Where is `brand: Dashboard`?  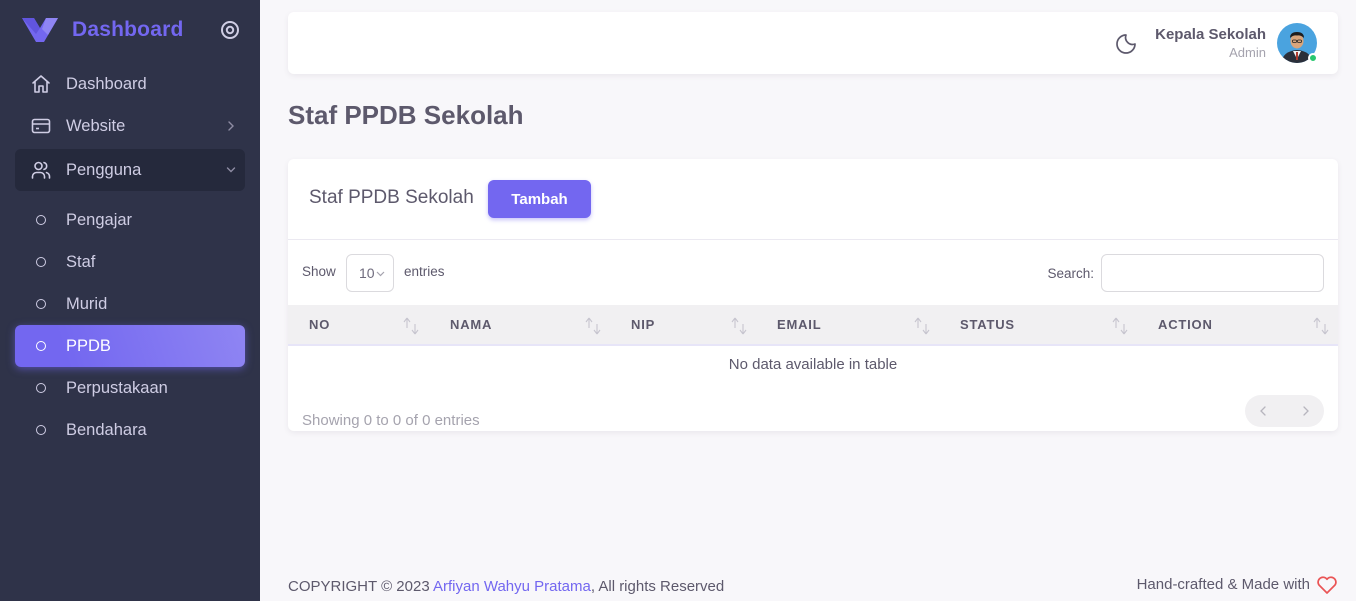
brand: Dashboard is located at coordinates (132, 30).